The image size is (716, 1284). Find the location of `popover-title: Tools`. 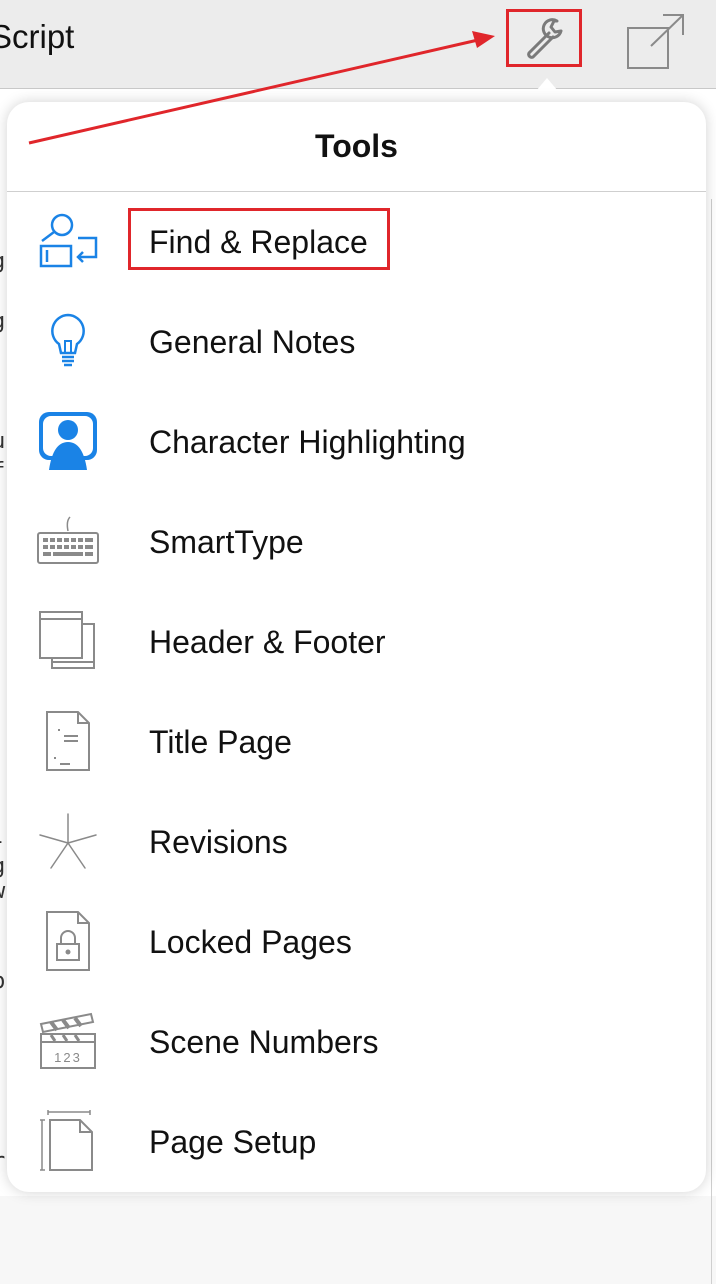

popover-title: Tools is located at coordinates (356, 147).